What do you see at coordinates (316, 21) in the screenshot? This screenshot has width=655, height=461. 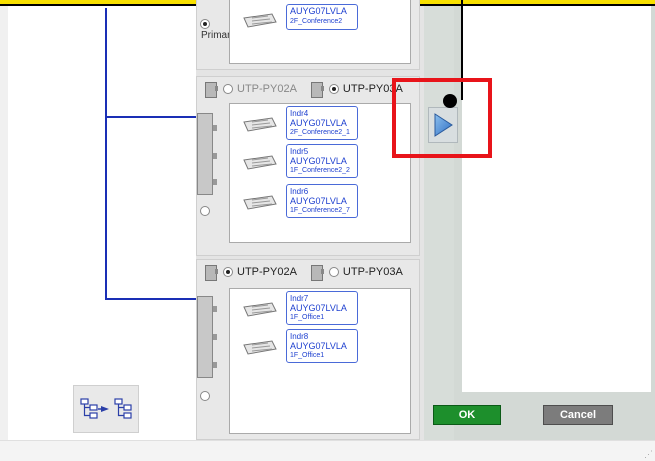 I see `indoor-unit-room: 2F_Conference2` at bounding box center [316, 21].